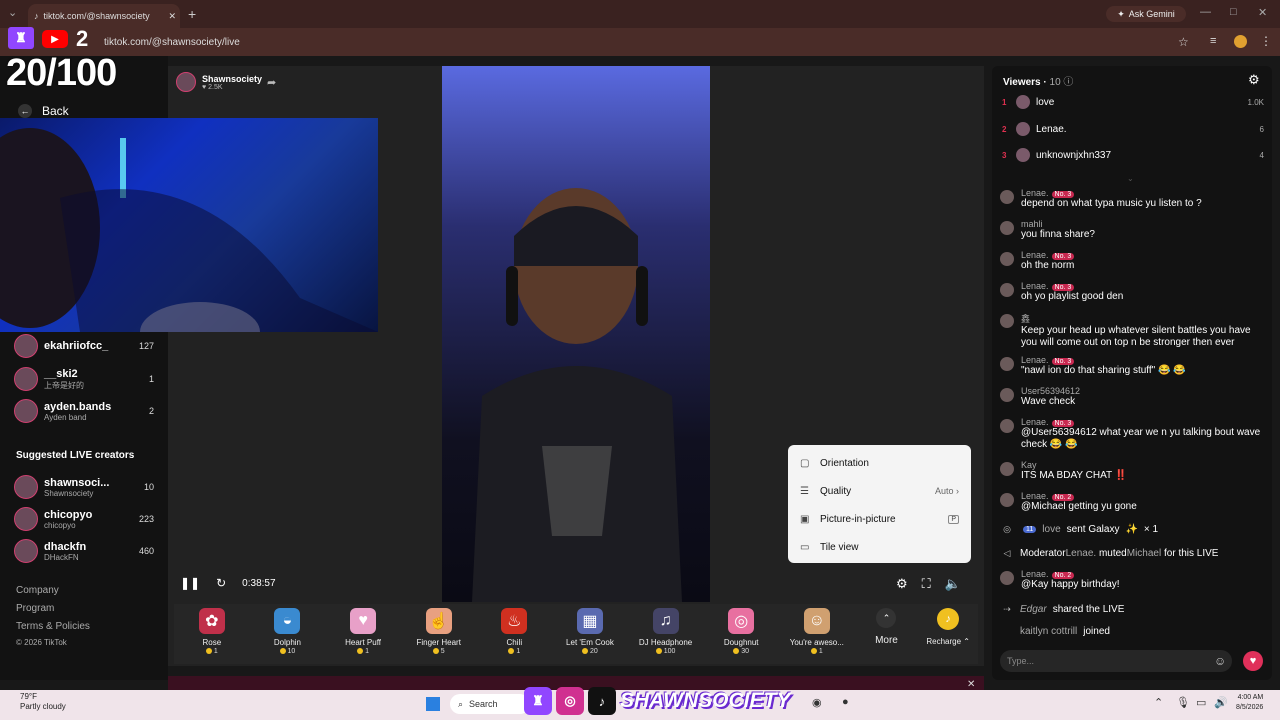  I want to click on gift-item: ◎ Doughnut 30, so click(741, 629).